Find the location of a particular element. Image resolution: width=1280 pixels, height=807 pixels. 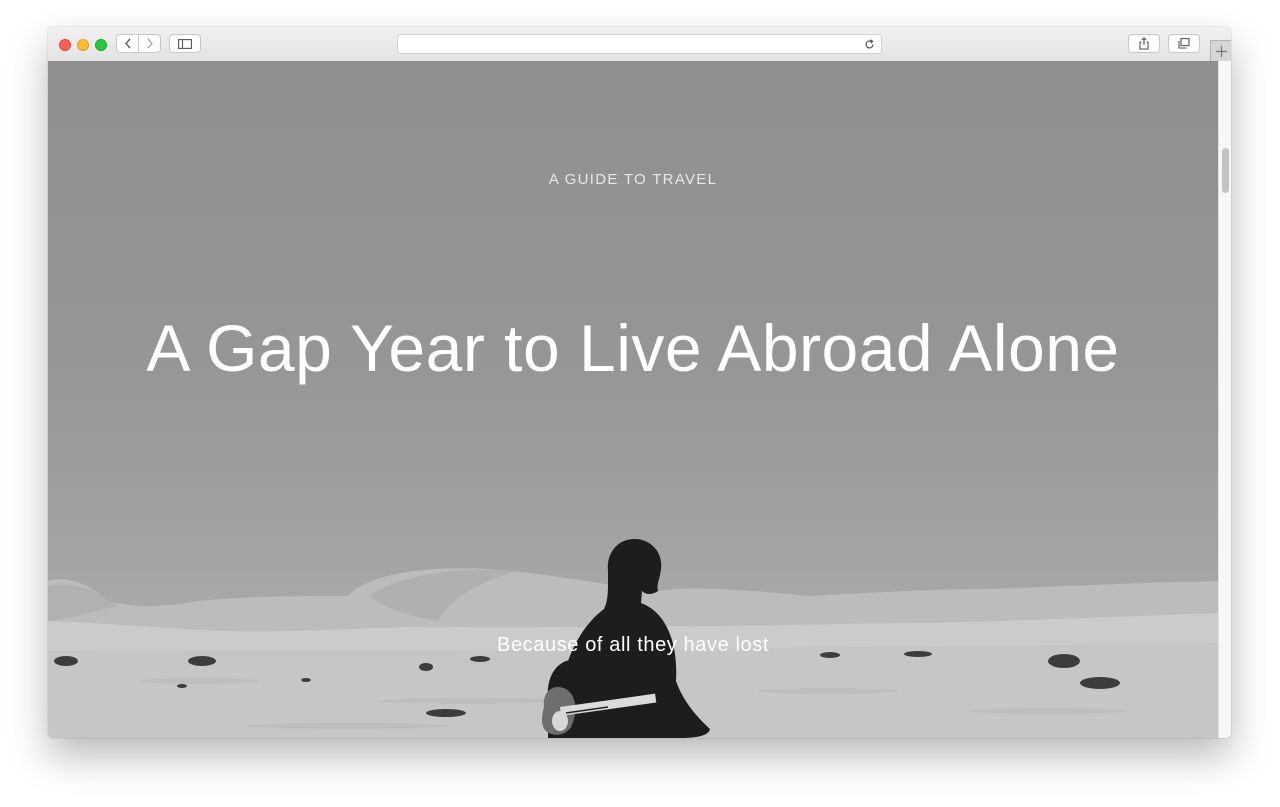

vertical-scrollbar is located at coordinates (1224, 399).